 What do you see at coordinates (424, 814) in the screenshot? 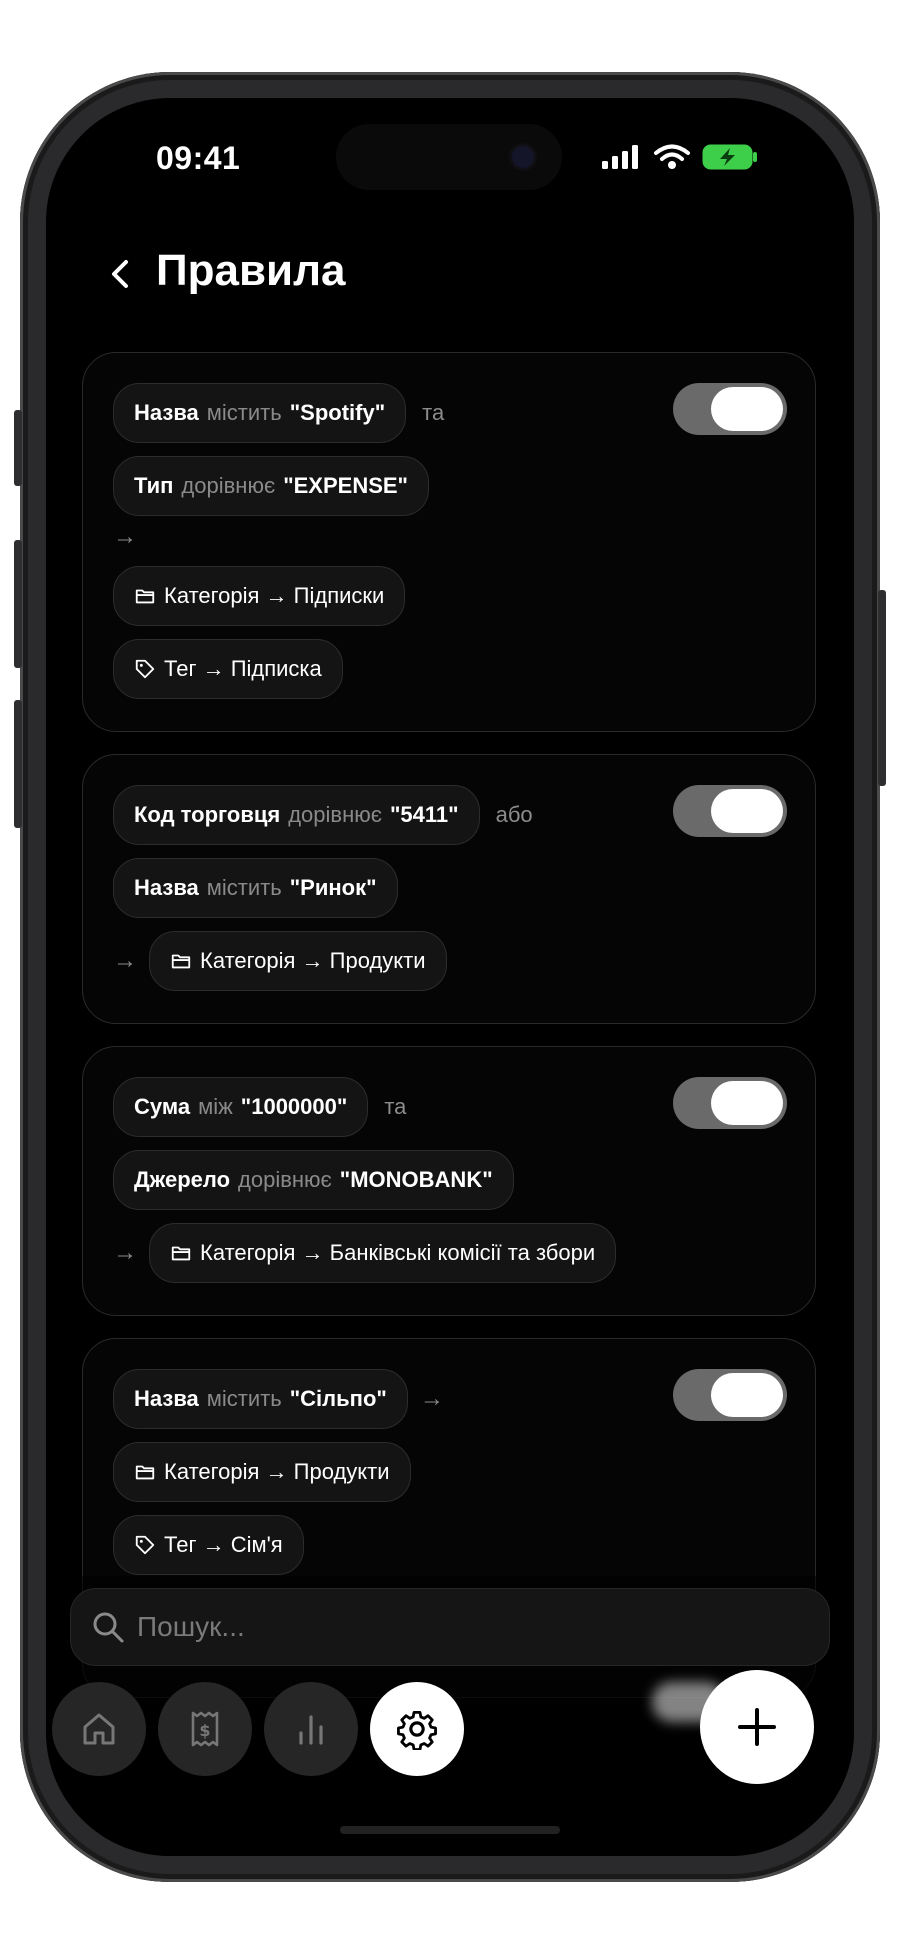
I see `condition-value: "5411"` at bounding box center [424, 814].